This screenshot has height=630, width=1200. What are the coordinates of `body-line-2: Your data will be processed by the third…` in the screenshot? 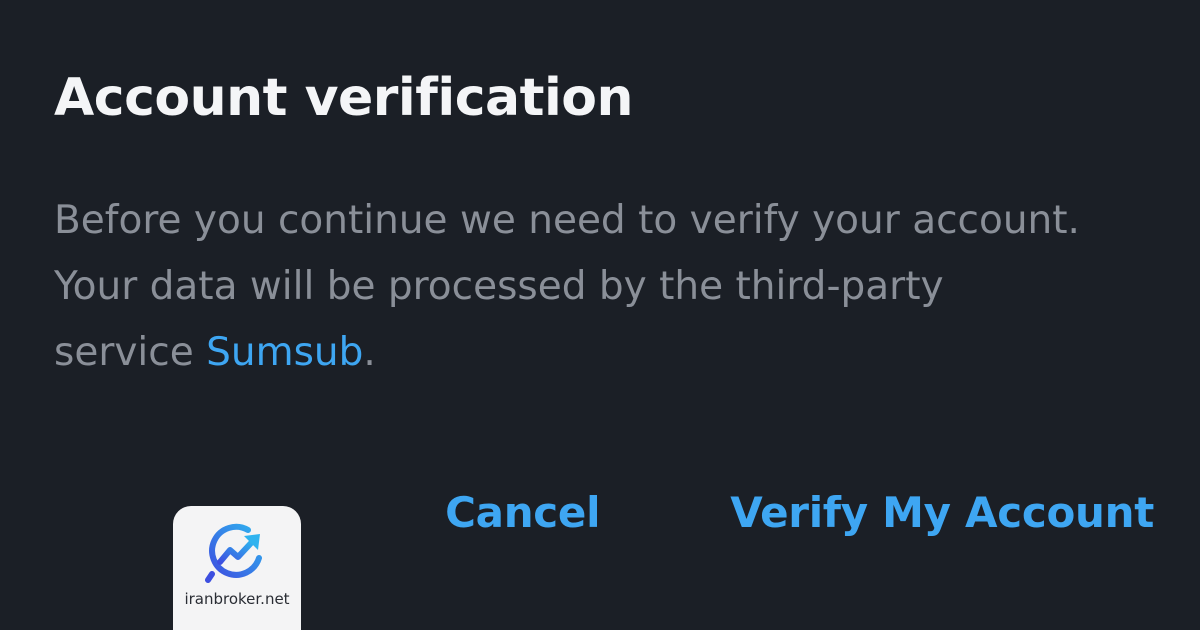 It's located at (499, 286).